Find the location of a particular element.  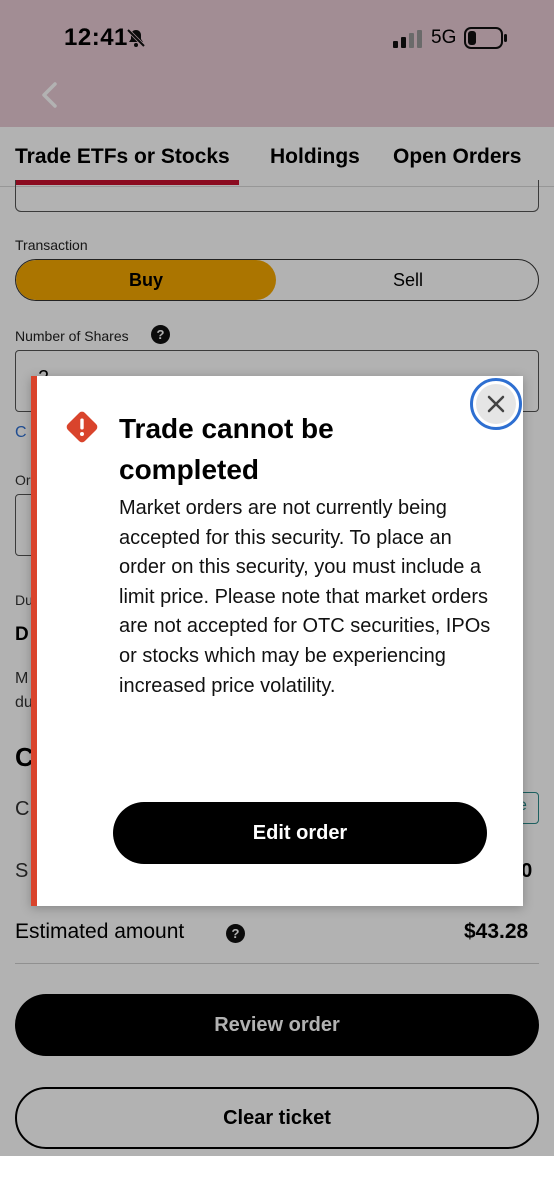

close-button is located at coordinates (496, 404).